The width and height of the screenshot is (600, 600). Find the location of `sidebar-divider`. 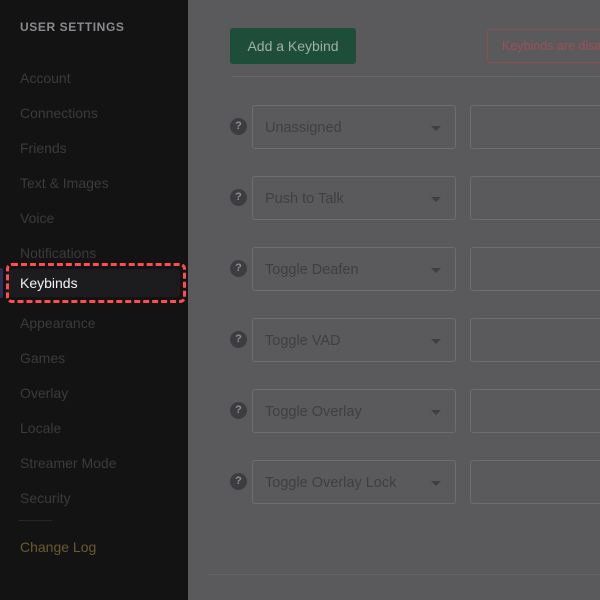

sidebar-divider is located at coordinates (35, 520).